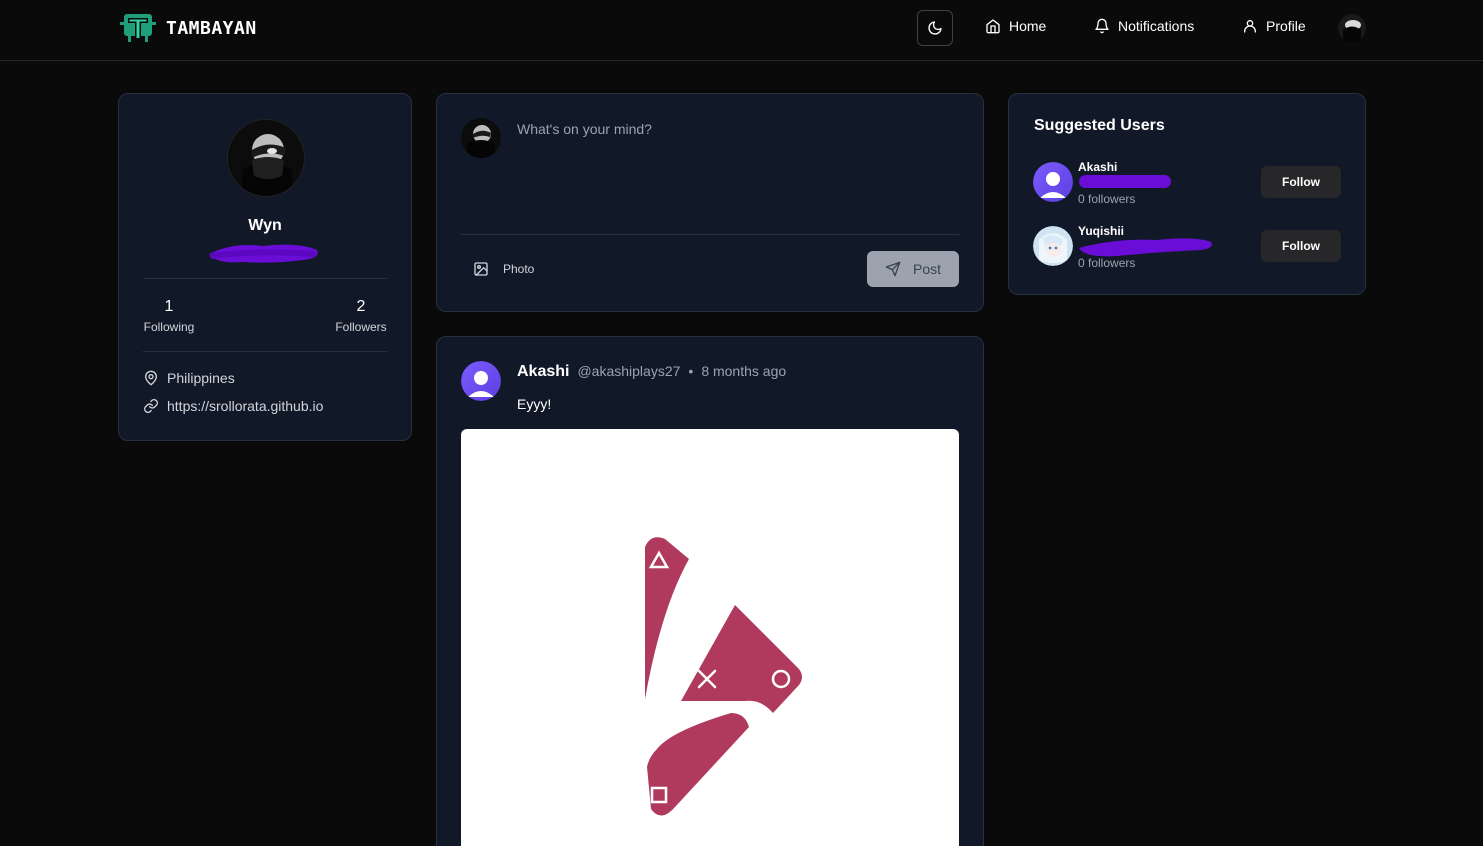  I want to click on top-navbar: TAMBAYAN Home Notifications Profile, so click(741, 30).